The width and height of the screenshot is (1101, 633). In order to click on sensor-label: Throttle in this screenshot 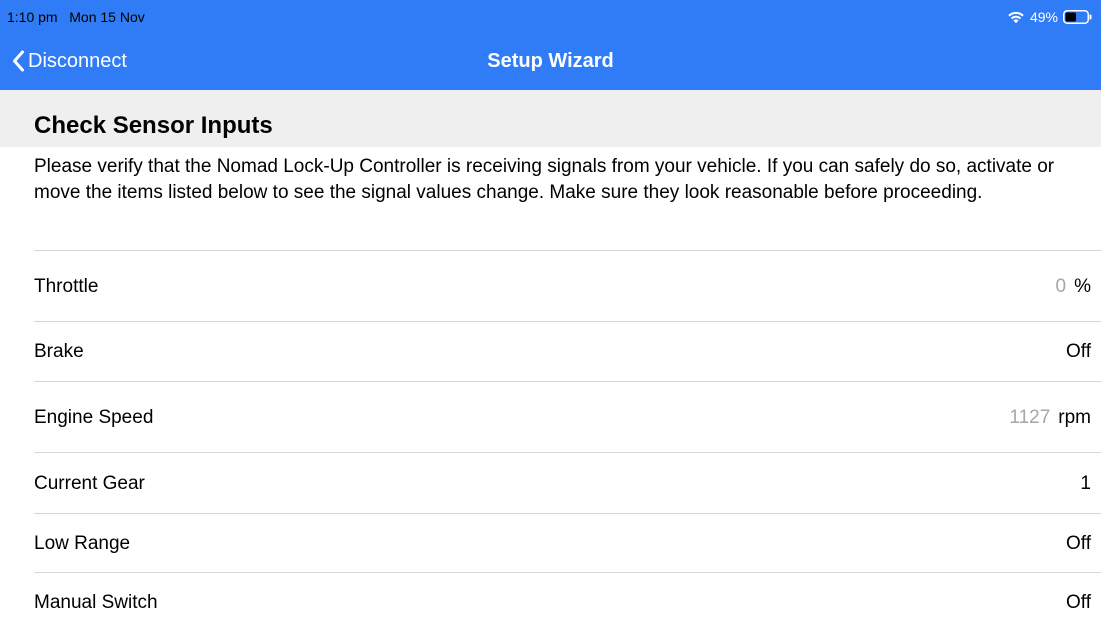, I will do `click(66, 286)`.